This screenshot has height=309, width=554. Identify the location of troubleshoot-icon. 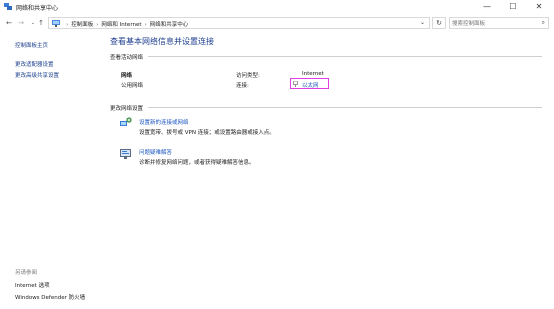
(125, 154).